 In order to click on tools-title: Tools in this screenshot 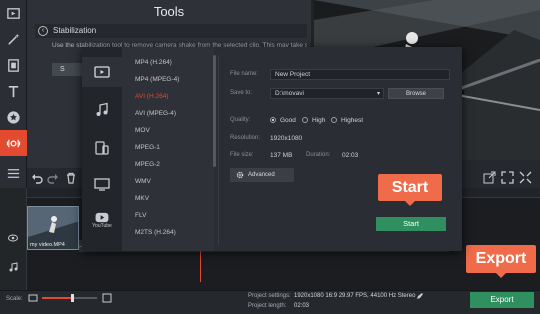, I will do `click(169, 11)`.